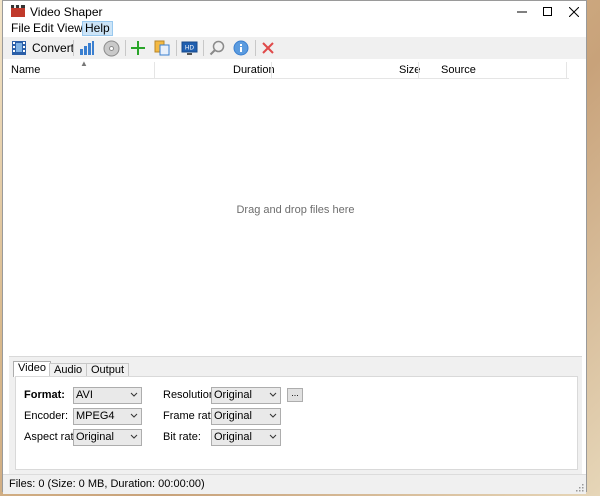 The height and width of the screenshot is (496, 600). I want to click on encoder-label: Encoder:, so click(46, 416).